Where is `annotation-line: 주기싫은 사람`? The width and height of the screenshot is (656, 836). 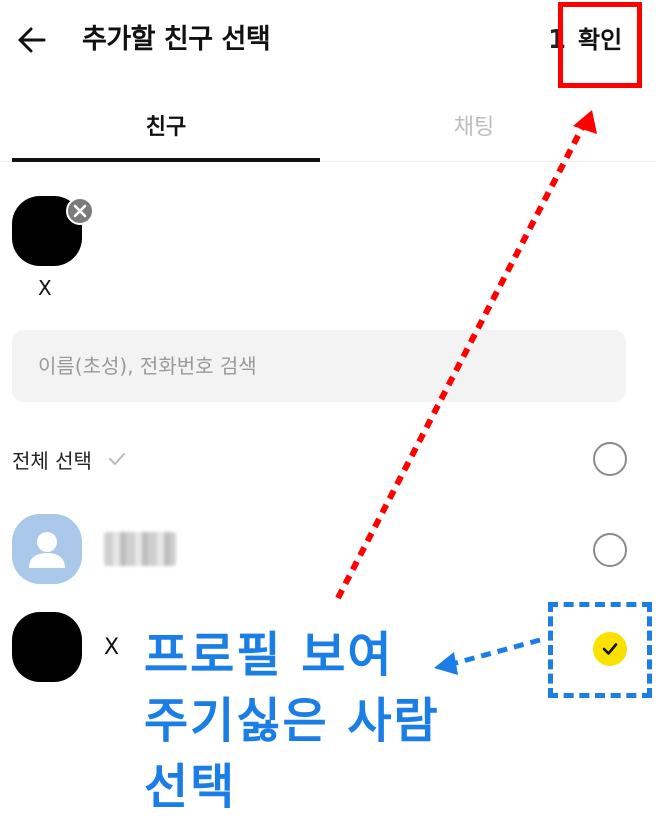
annotation-line: 주기싫은 사람 is located at coordinates (292, 721).